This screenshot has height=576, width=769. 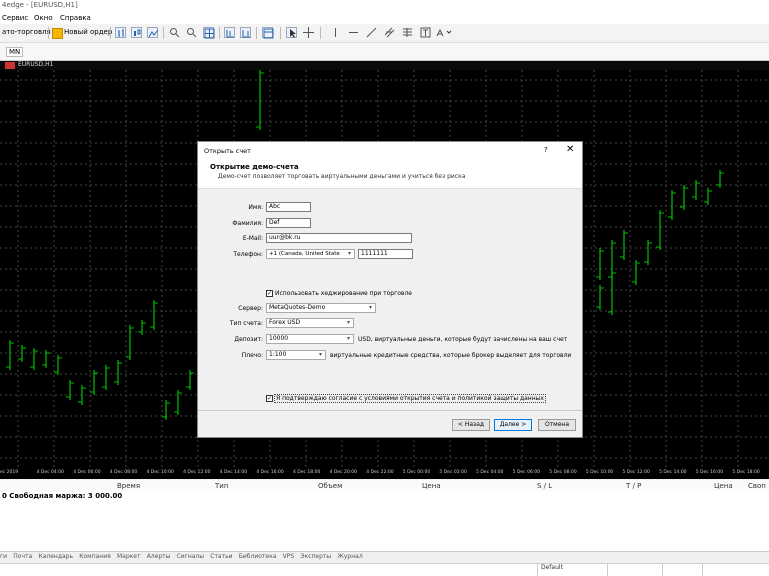 I want to click on candlestick-icon, so click(x=136, y=32).